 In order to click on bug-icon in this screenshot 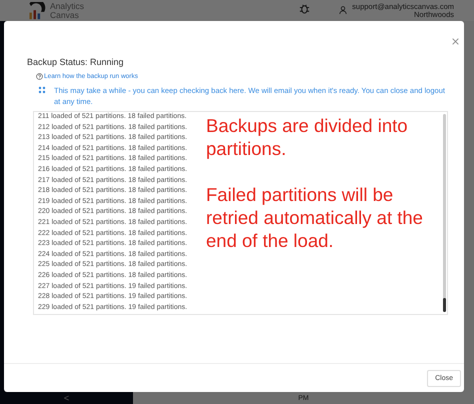, I will do `click(304, 8)`.